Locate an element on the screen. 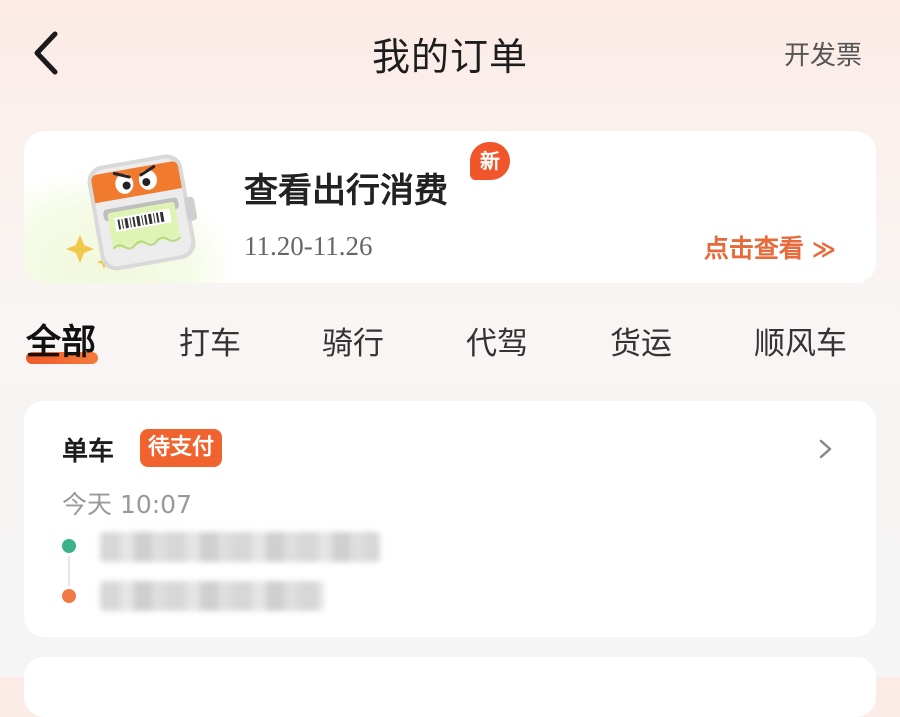 Image resolution: width=900 pixels, height=717 pixels. tab-taxi: 打车 is located at coordinates (210, 340).